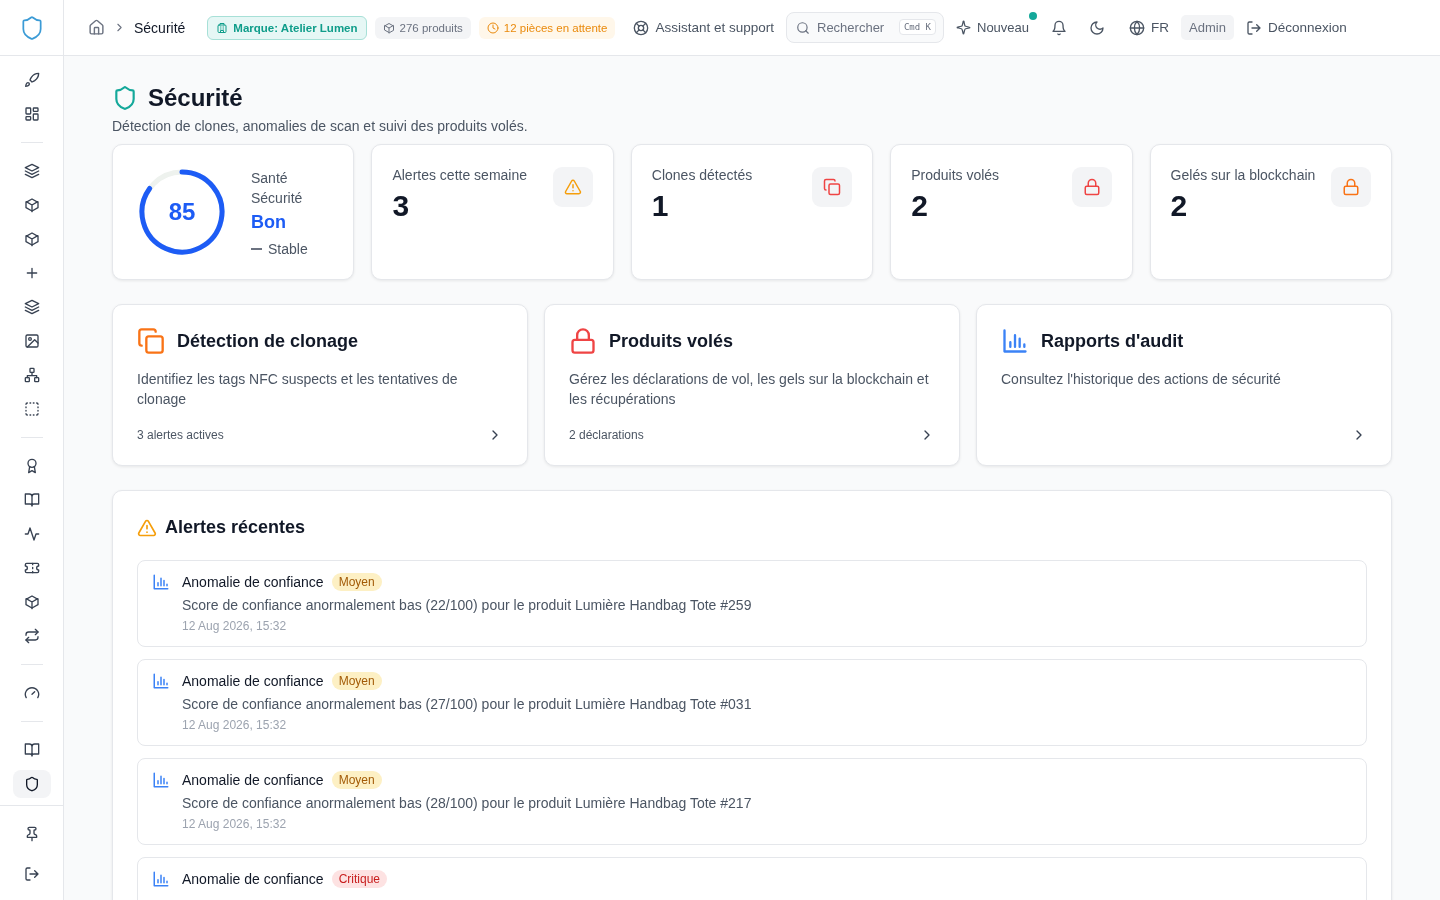  I want to click on alert-description: Score de confiance anormalement bas (28/100) pour le produit Lumière Handbag Tote #217, so click(467, 803).